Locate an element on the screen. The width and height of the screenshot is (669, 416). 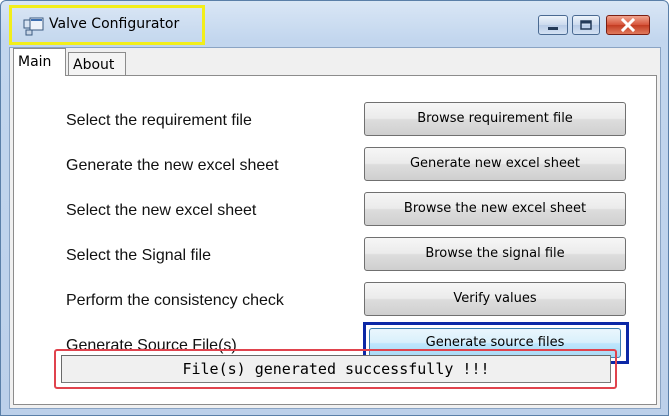
close-button is located at coordinates (628, 25).